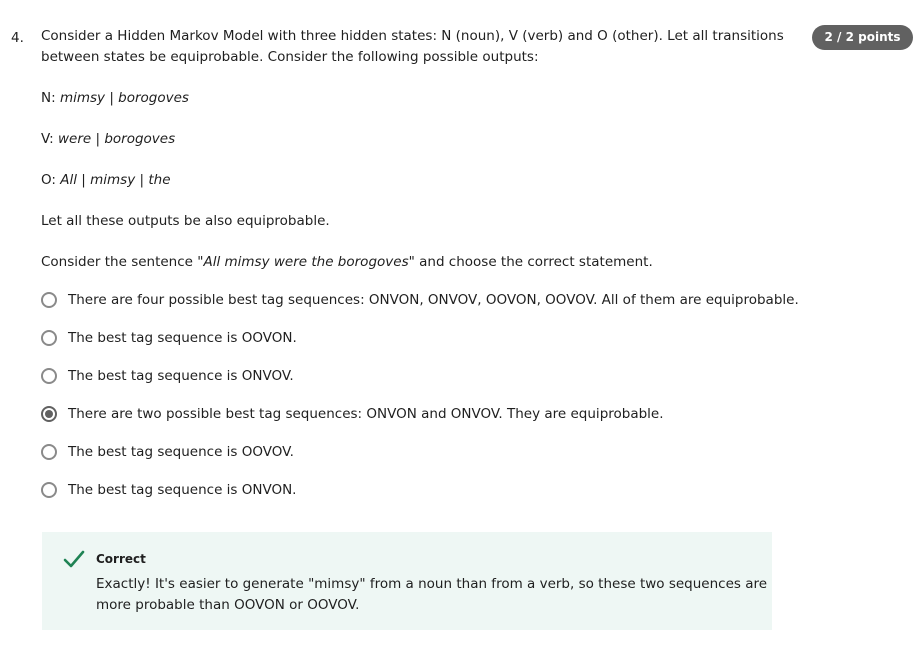  What do you see at coordinates (862, 37) in the screenshot?
I see `points-badge: 2 / 2 points` at bounding box center [862, 37].